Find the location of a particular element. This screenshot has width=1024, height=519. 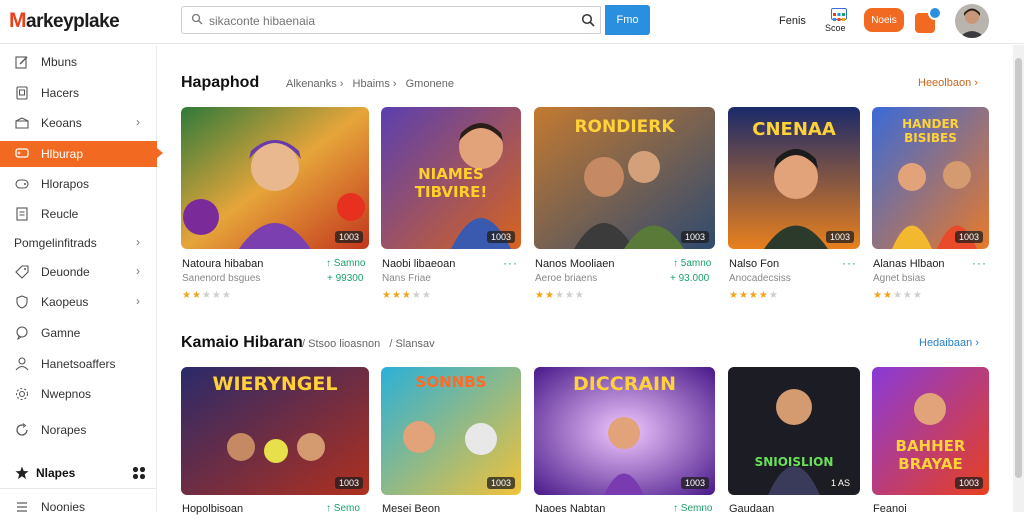

sidebar-item-label: Hlorapos is located at coordinates (65, 184).